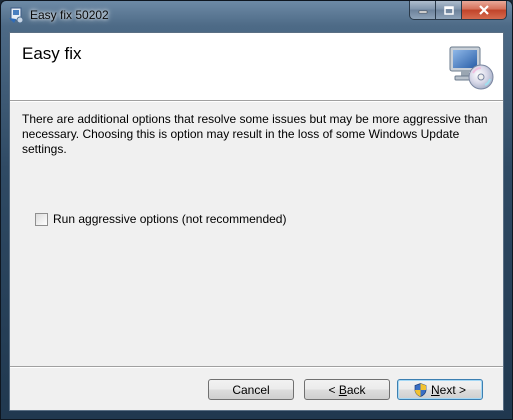 The height and width of the screenshot is (420, 513). What do you see at coordinates (333, 389) in the screenshot?
I see `back-prefix: <` at bounding box center [333, 389].